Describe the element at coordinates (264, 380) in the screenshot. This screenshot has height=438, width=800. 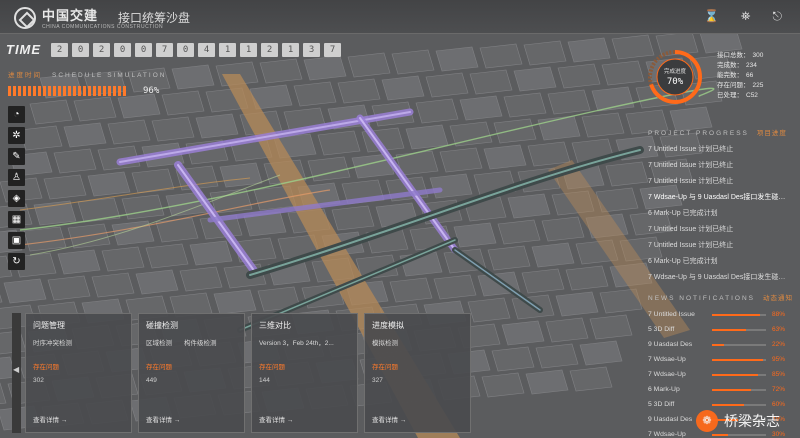
I see `card-count: 144` at that location.